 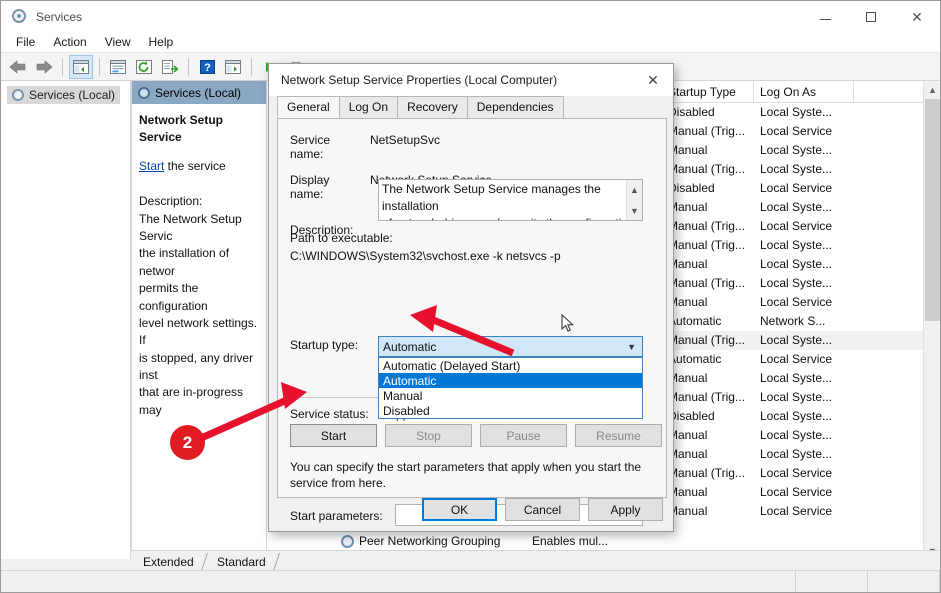 What do you see at coordinates (324, 345) in the screenshot?
I see `startup-type-label: Startup type:` at bounding box center [324, 345].